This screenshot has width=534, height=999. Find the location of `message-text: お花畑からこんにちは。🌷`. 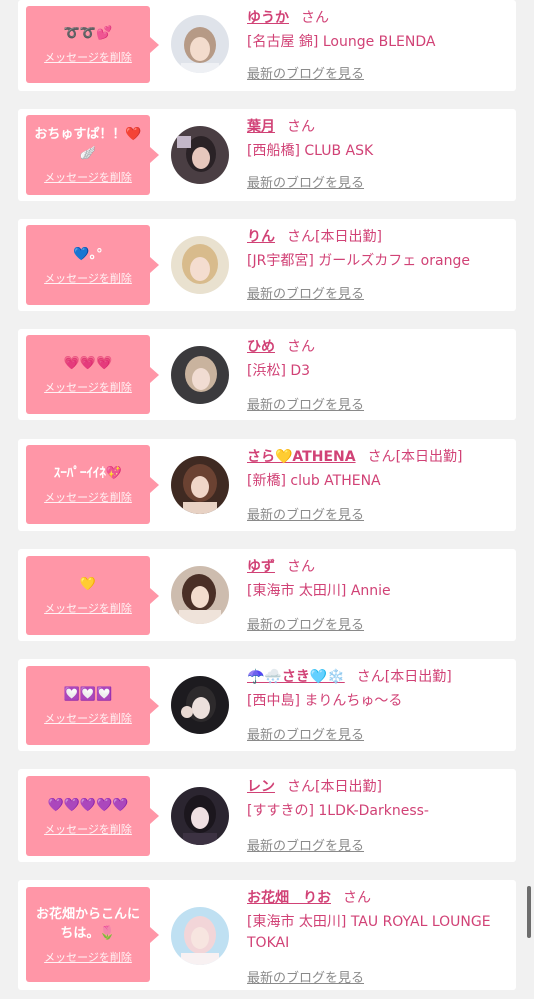

message-text: お花畑からこんにちは。🌷 is located at coordinates (87, 923).